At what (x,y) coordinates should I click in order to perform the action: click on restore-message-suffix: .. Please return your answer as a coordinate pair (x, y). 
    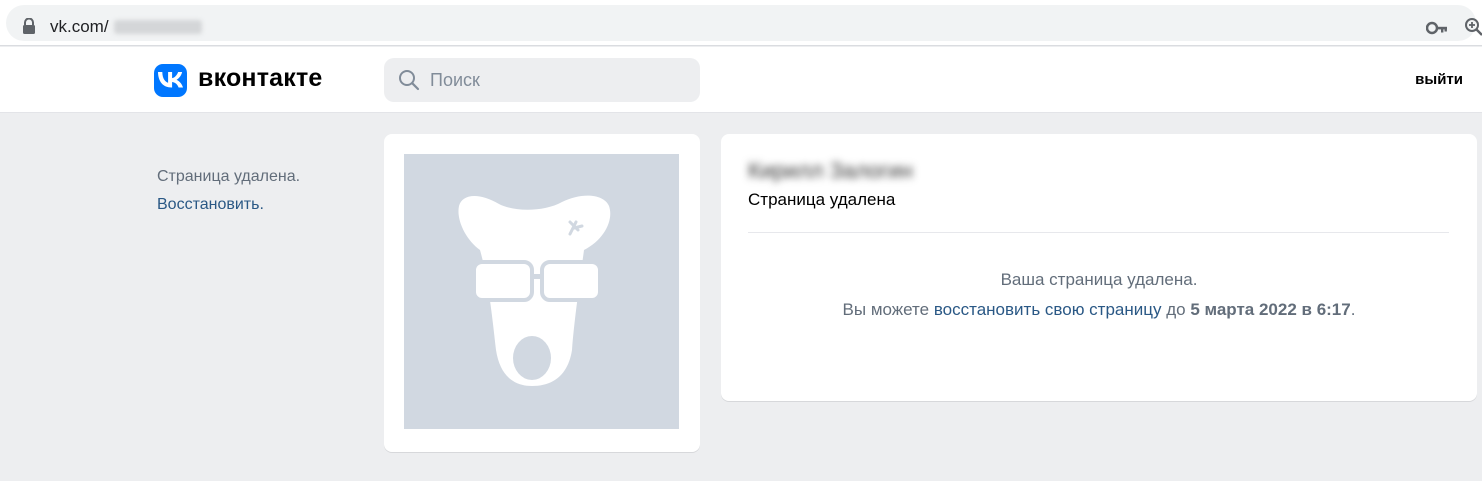
    Looking at the image, I should click on (1353, 309).